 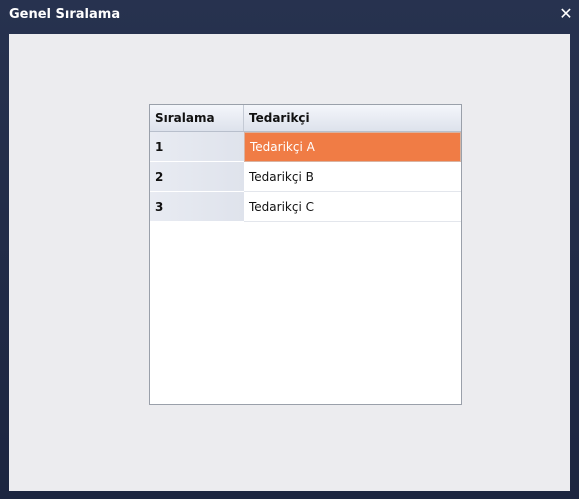 What do you see at coordinates (566, 14) in the screenshot?
I see `close-icon: ✕` at bounding box center [566, 14].